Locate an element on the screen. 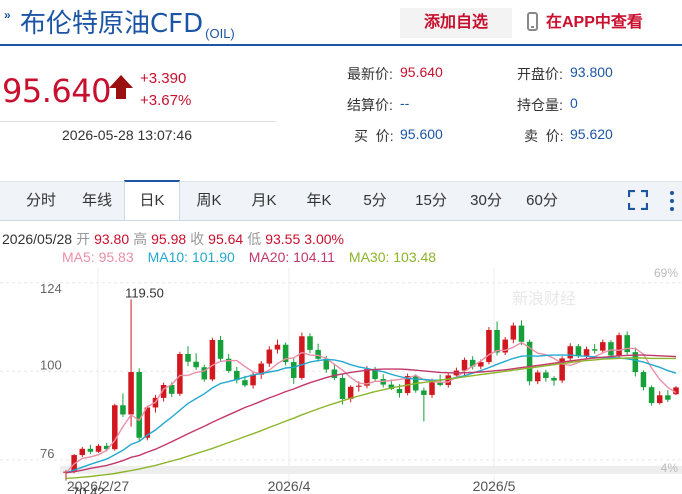 This screenshot has height=494, width=682. latest-price-value: 95.640 is located at coordinates (421, 72).